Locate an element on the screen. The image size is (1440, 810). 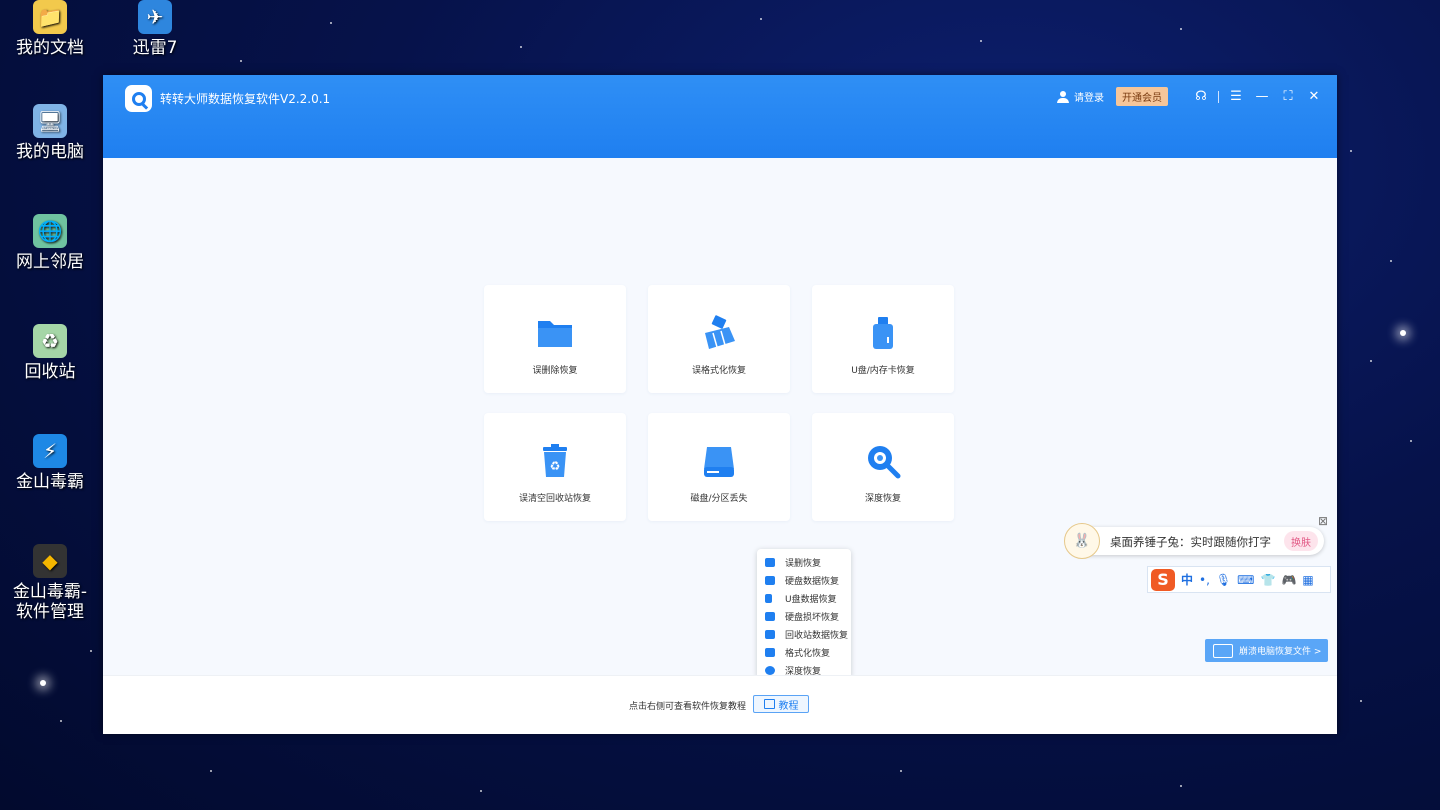
ime-promo-banner: 🐰 桌面养锤子兔：实时跟随你打字 换肤 is located at coordinates (1194, 541).